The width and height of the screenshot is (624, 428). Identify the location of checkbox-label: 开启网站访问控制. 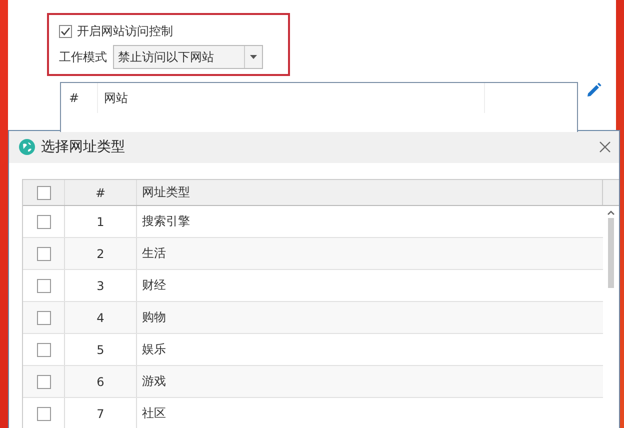
(125, 31).